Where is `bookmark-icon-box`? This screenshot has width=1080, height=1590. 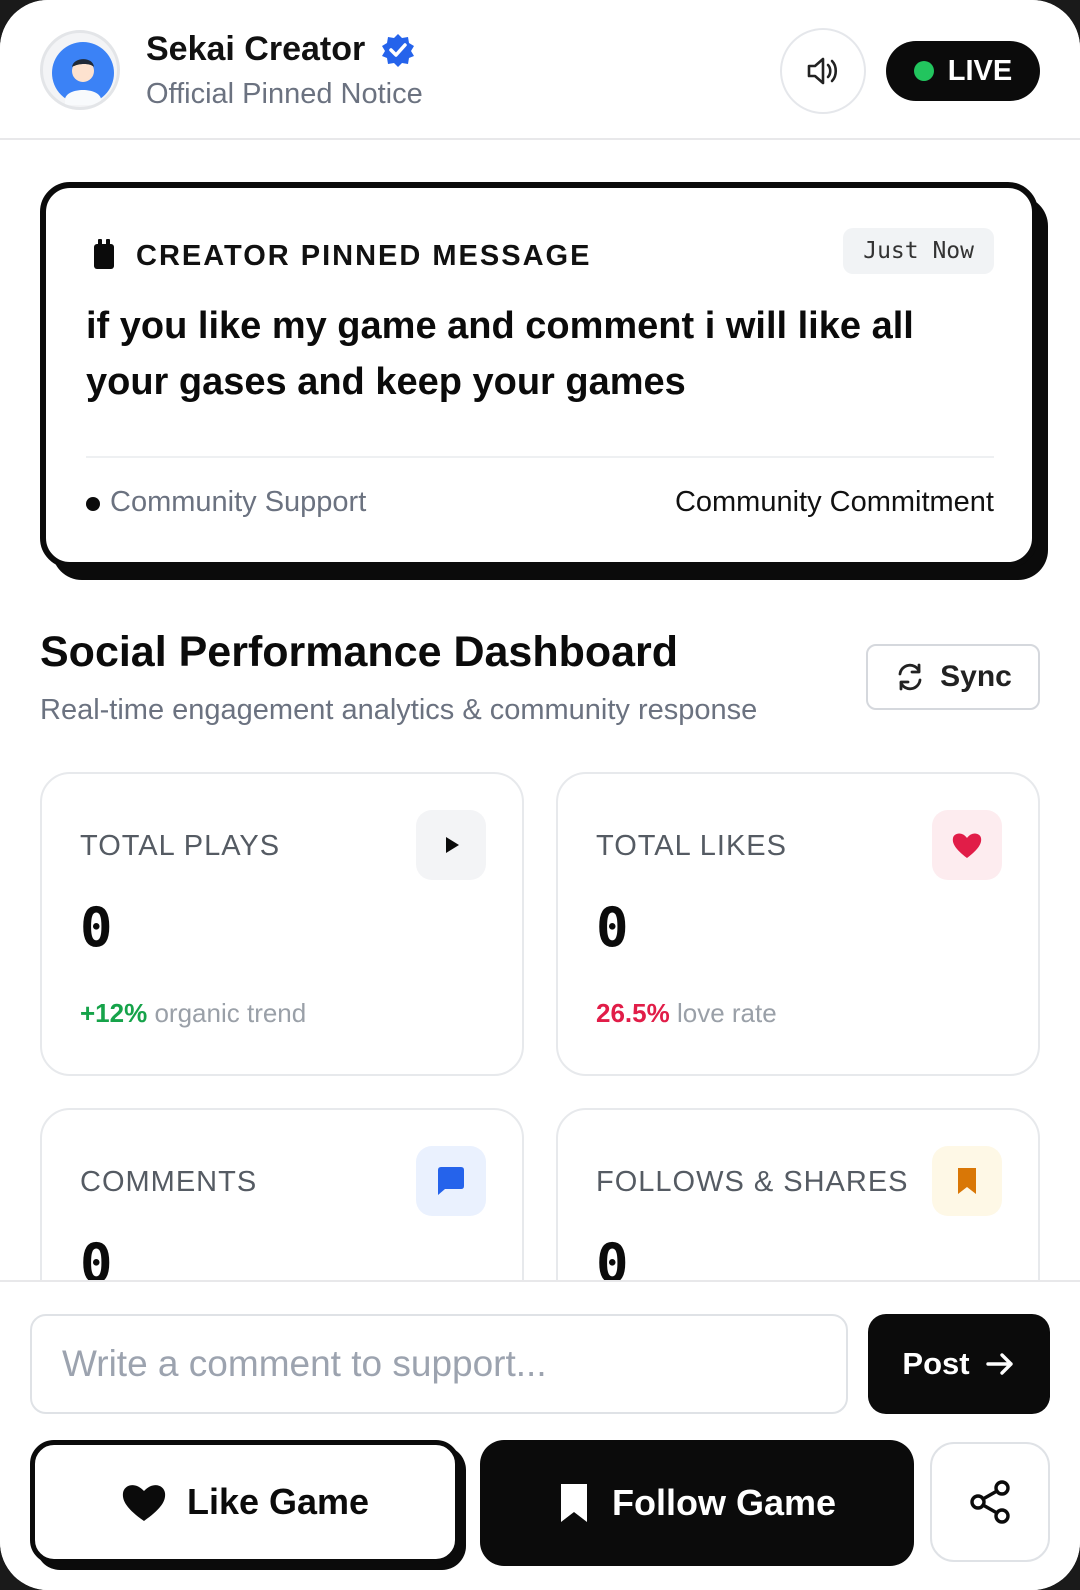
bookmark-icon-box is located at coordinates (967, 1181).